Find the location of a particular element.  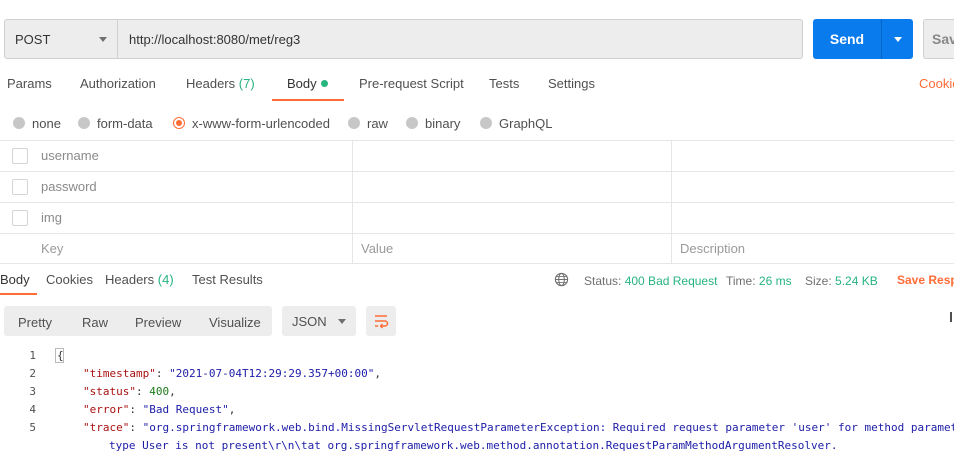

radio-urlencoded: x-www-form-urlencoded is located at coordinates (251, 123).